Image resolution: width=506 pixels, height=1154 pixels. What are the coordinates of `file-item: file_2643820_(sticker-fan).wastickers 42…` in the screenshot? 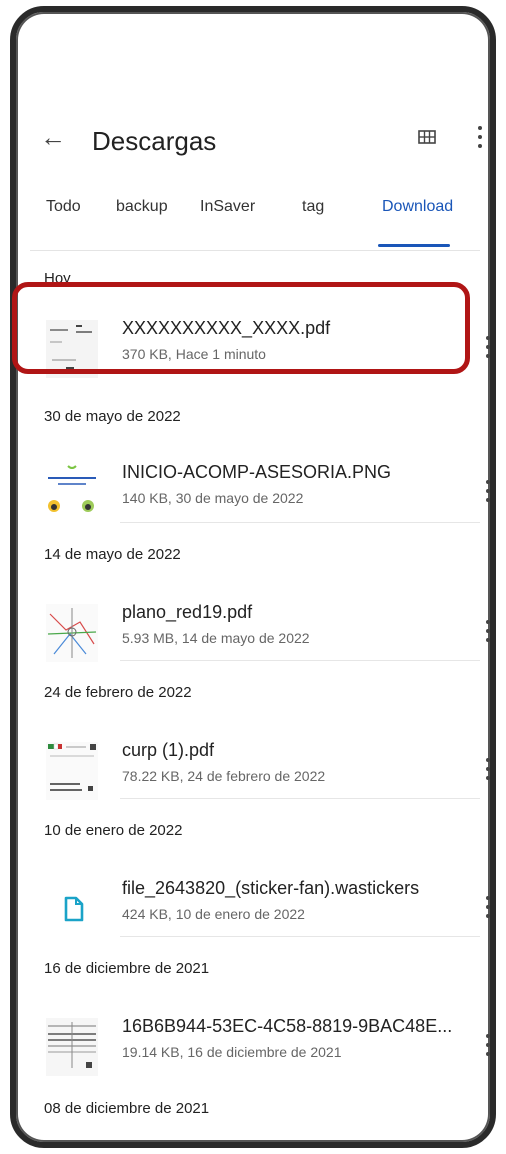 It's located at (260, 912).